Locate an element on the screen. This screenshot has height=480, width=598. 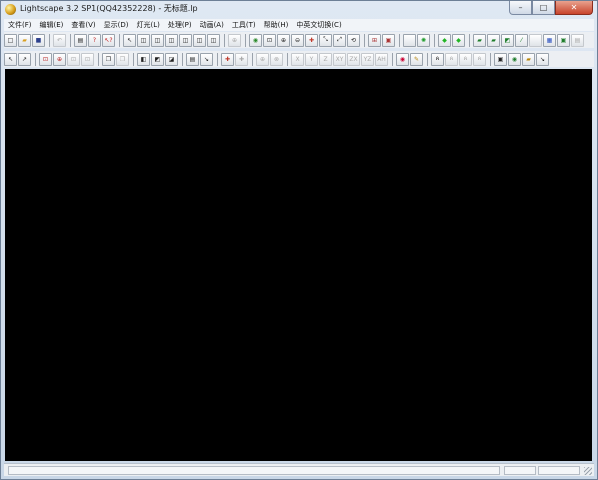
select-arrow-icon: ↖ is located at coordinates (129, 40).